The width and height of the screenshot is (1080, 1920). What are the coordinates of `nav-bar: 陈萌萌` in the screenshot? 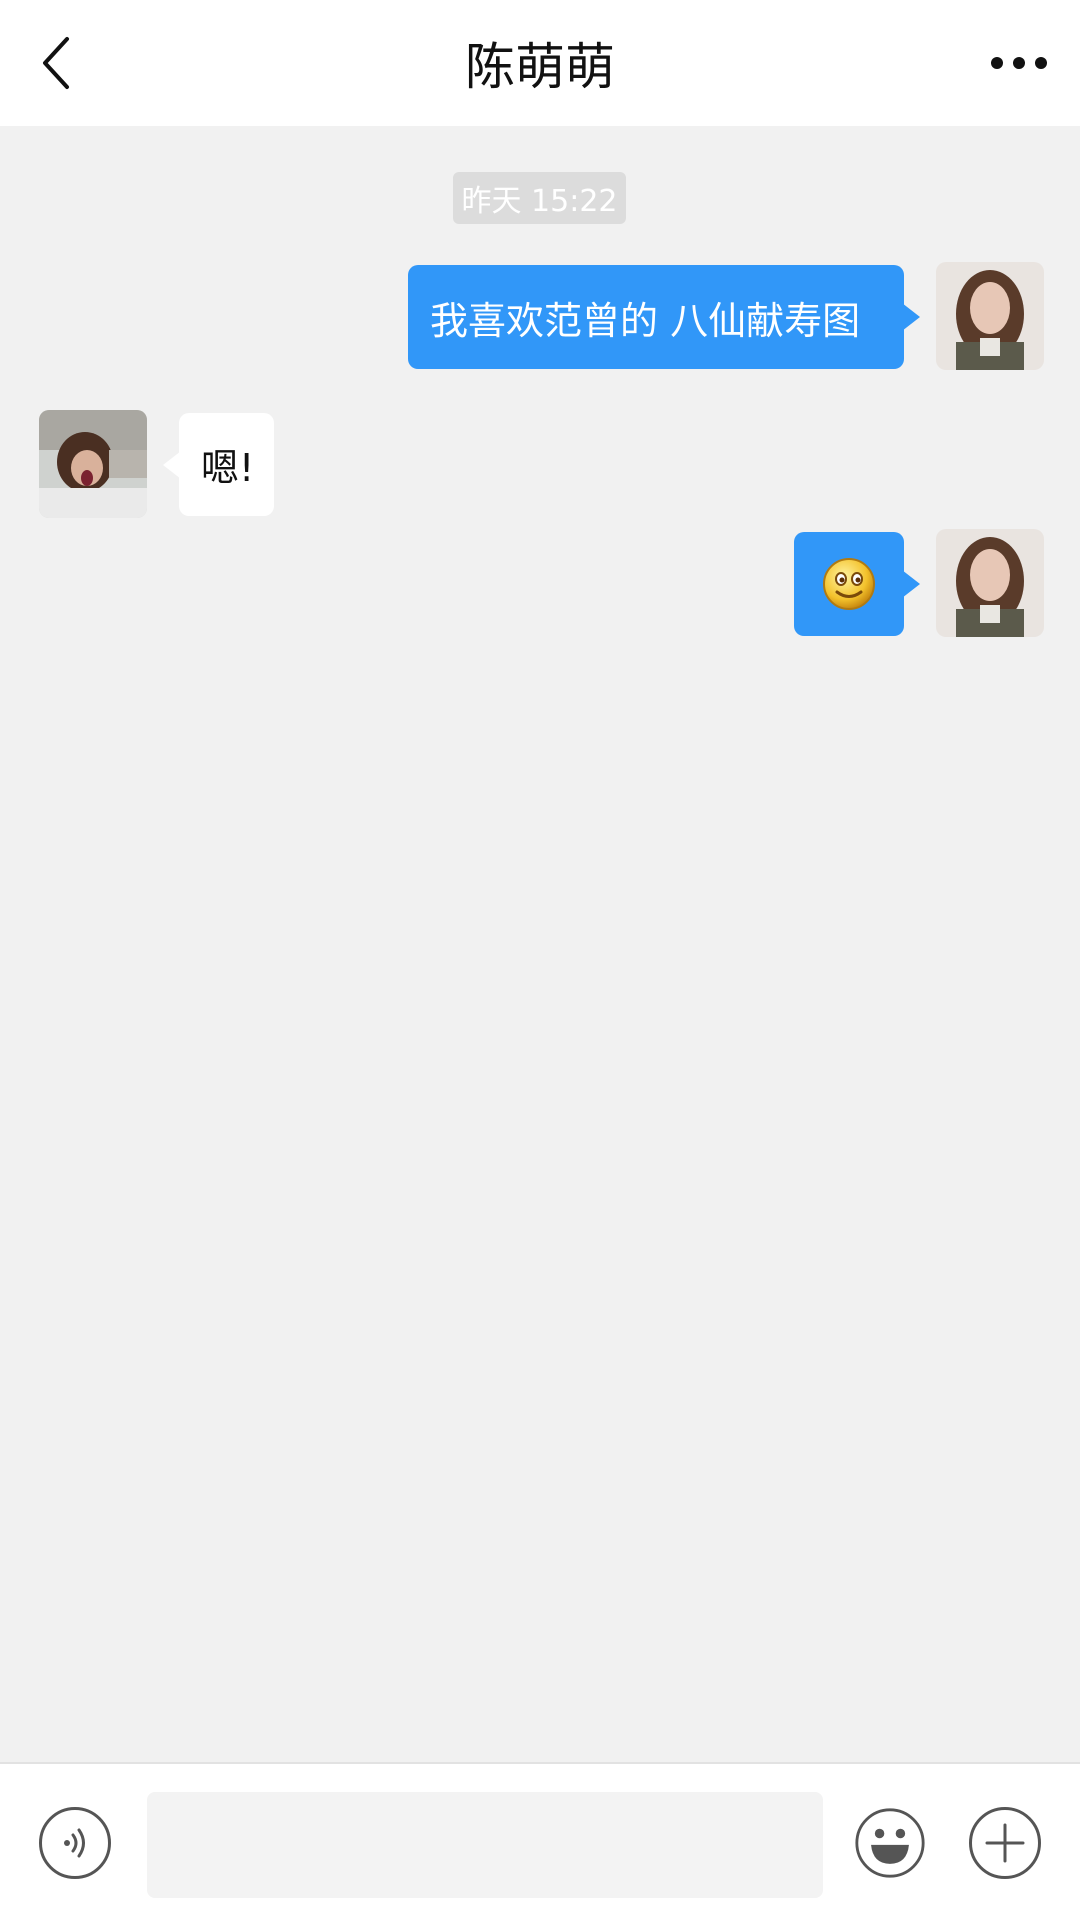 It's located at (540, 63).